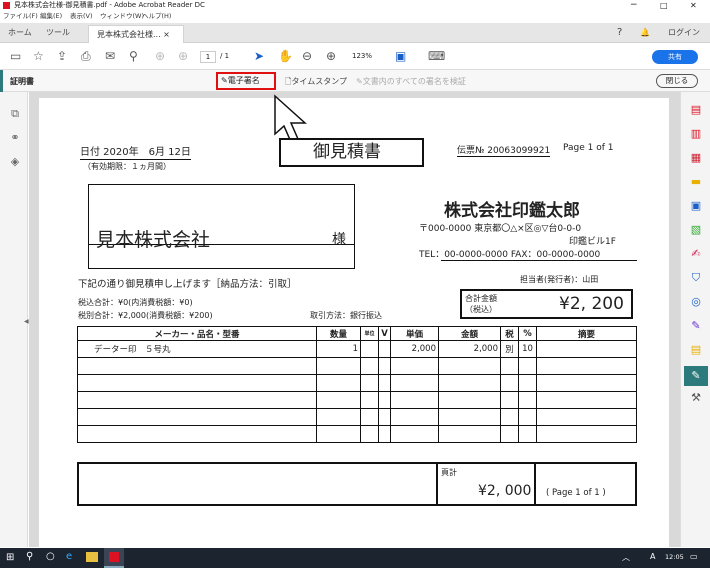 The image size is (710, 568). I want to click on page-thumbnails-icon: ⧉, so click(15, 114).